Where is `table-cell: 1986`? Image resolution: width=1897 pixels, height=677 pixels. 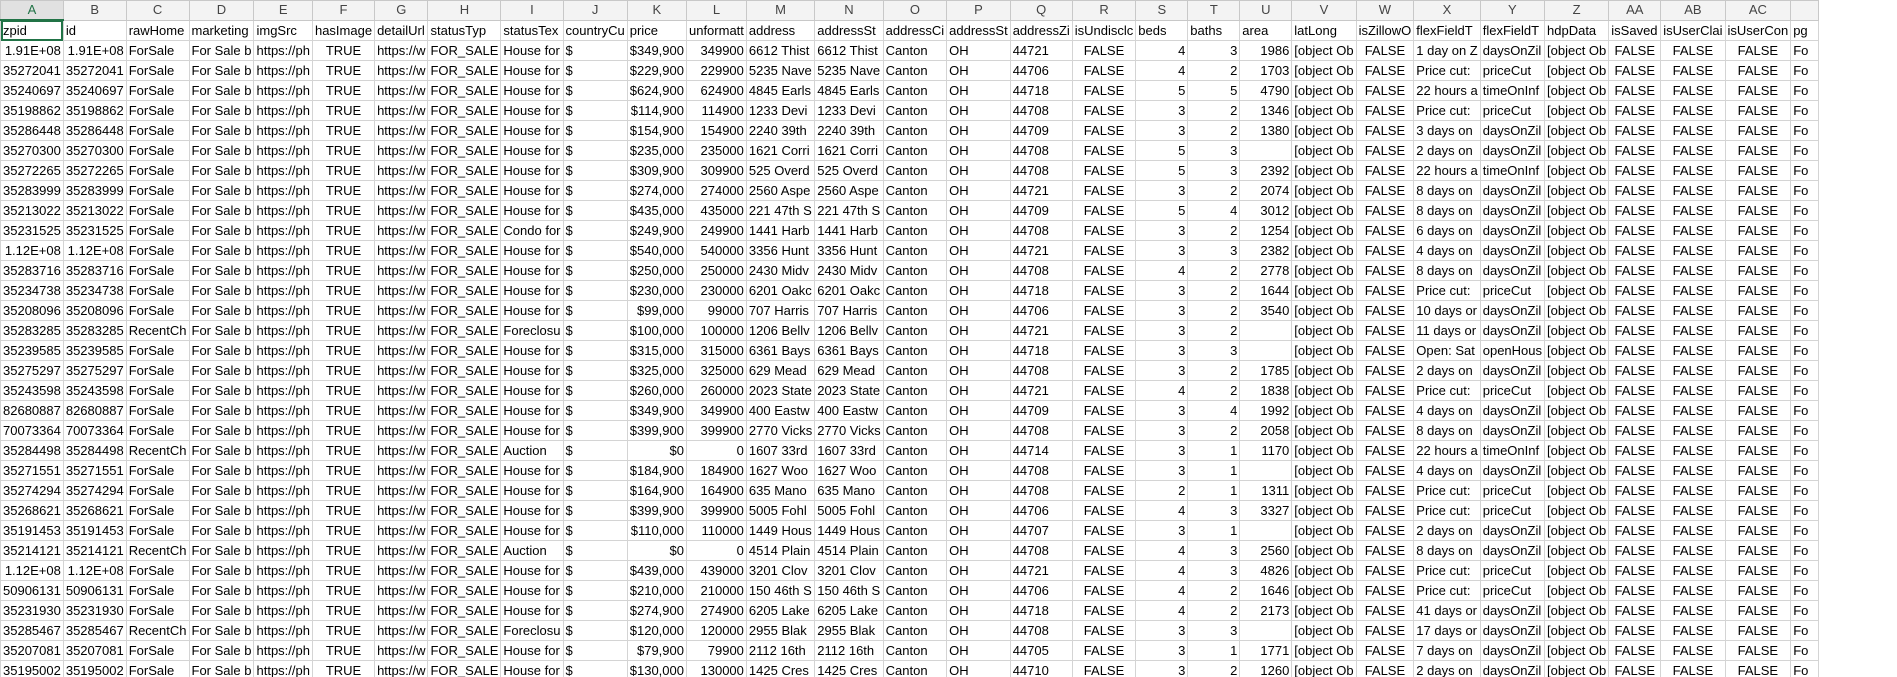 table-cell: 1986 is located at coordinates (1266, 50).